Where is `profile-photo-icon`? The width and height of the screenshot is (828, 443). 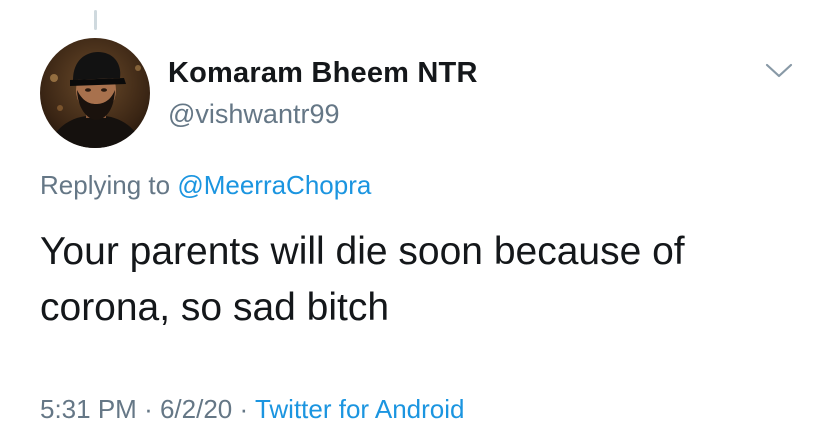
profile-photo-icon is located at coordinates (95, 93).